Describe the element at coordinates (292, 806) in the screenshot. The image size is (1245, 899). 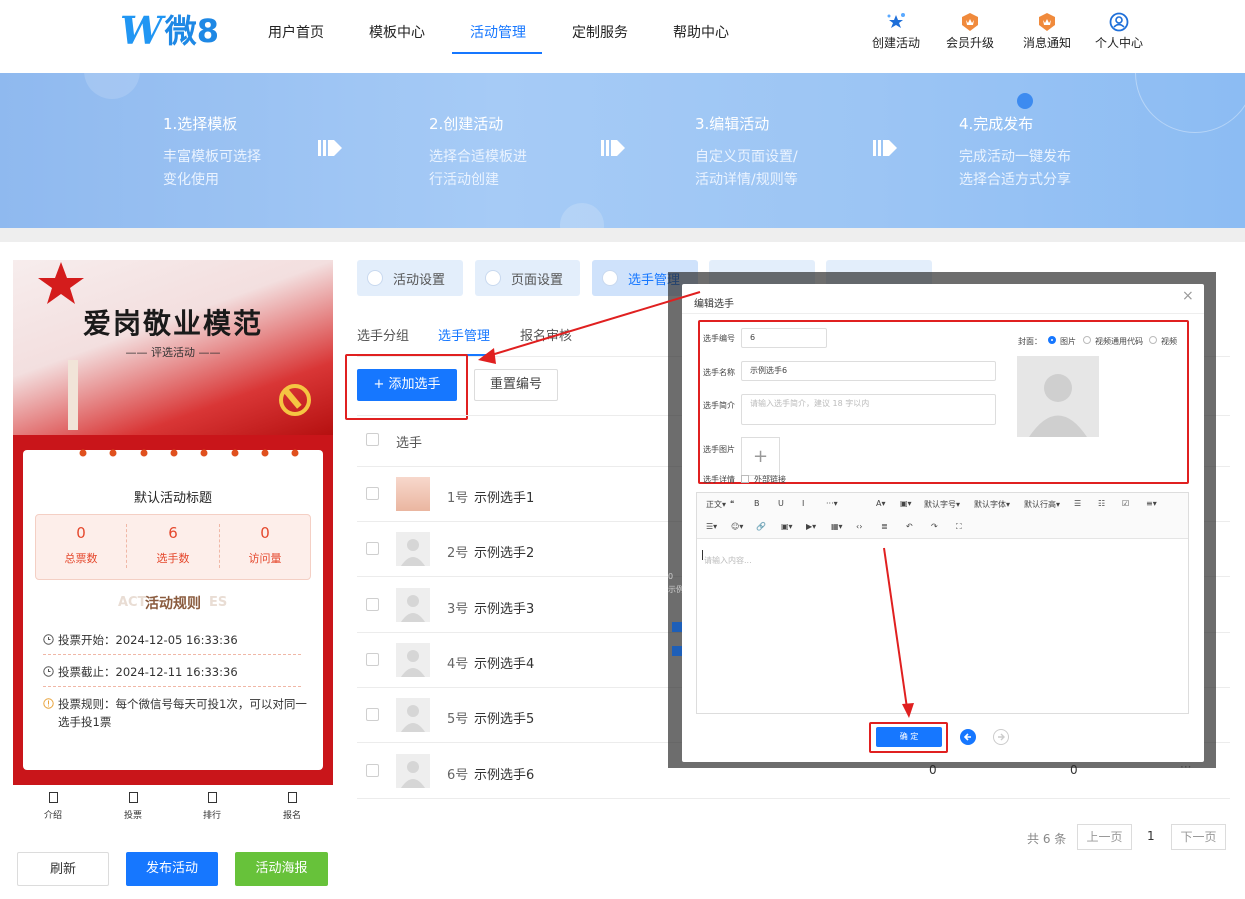
I see `preview-nav-signup: 报名` at that location.